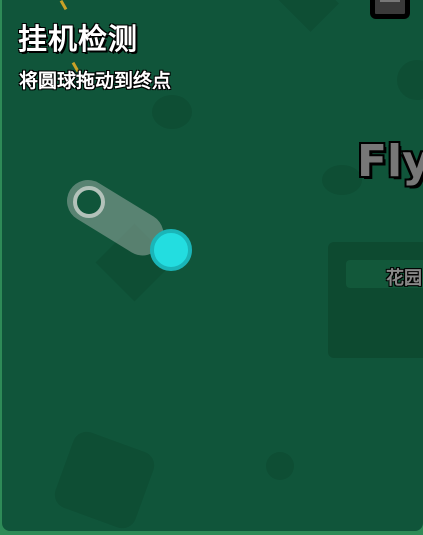 This screenshot has width=423, height=535. Describe the element at coordinates (95, 81) in the screenshot. I see `captcha-instruction: 将圆球拖动到终点` at that location.